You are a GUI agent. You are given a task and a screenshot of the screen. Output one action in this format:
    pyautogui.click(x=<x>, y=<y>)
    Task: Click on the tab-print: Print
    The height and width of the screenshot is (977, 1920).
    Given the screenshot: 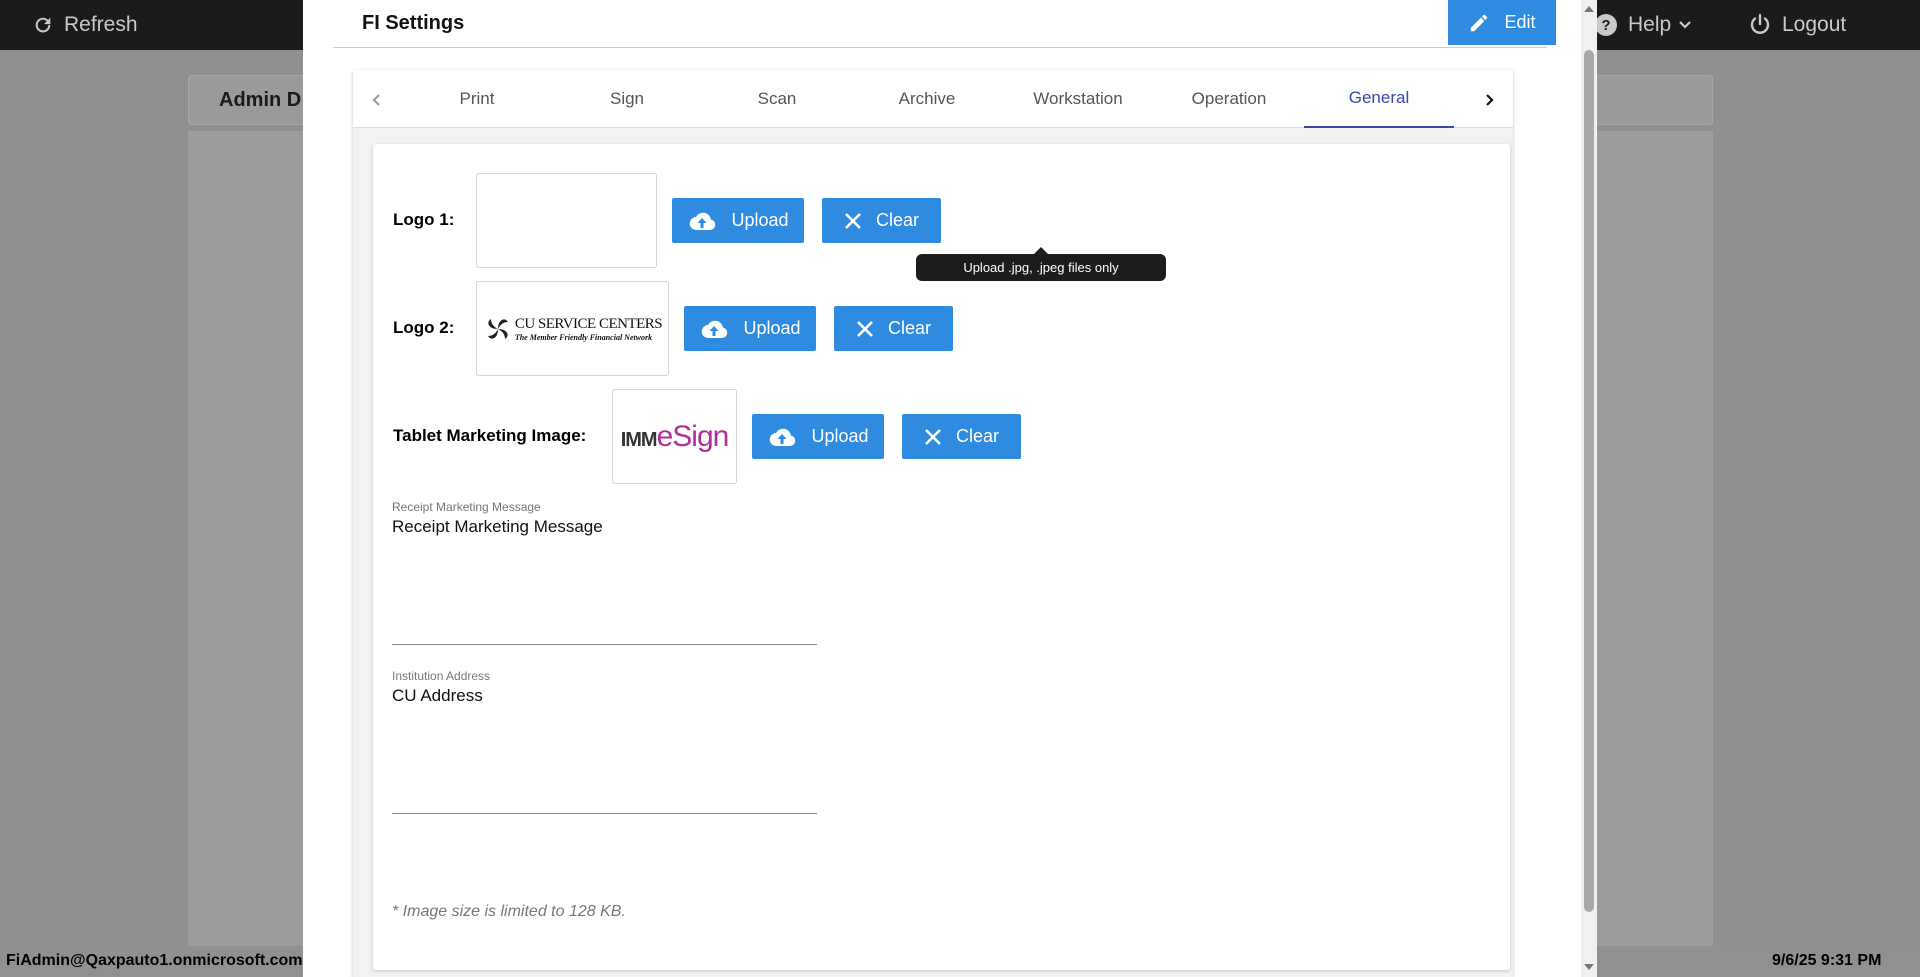 What is the action you would take?
    pyautogui.click(x=477, y=99)
    